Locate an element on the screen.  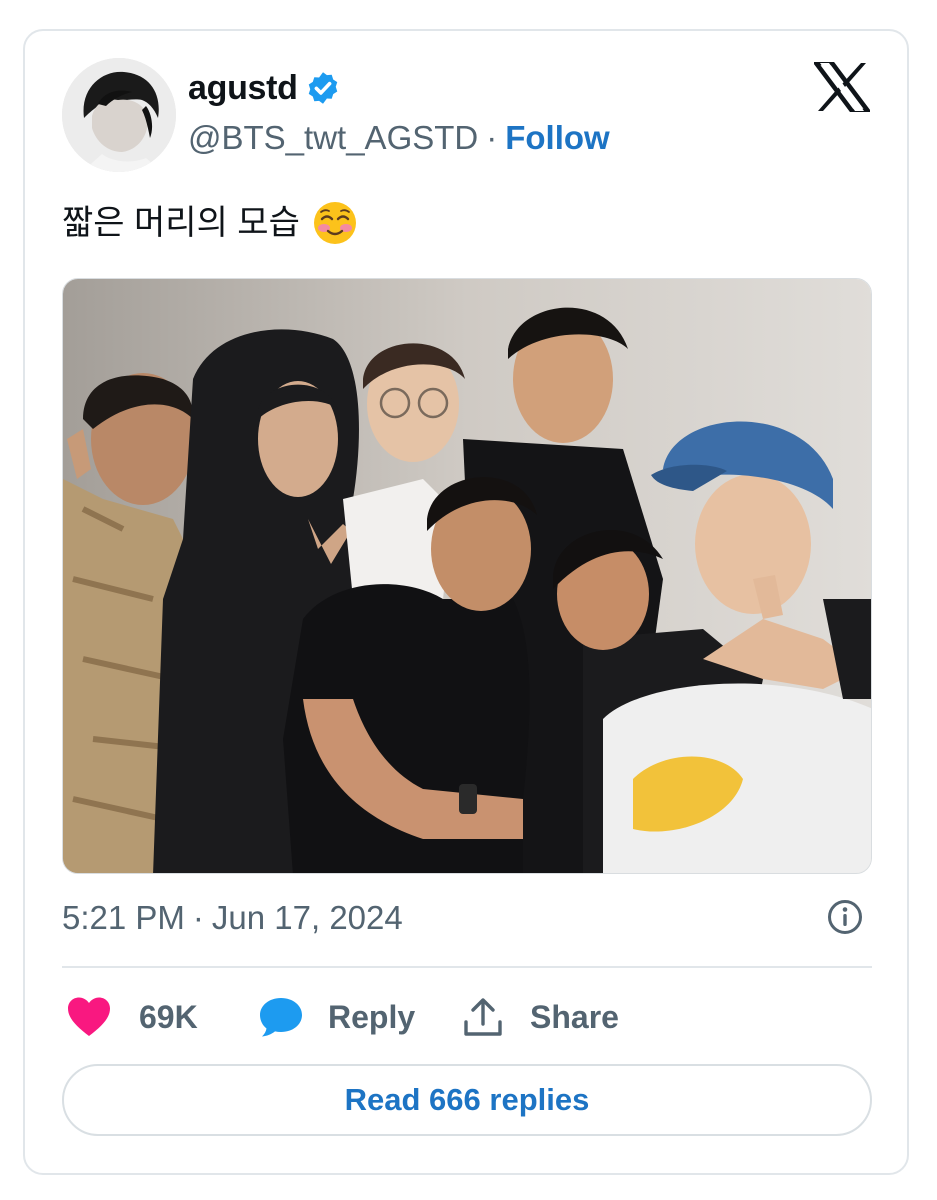
smiling-face-with-blush-icon is located at coordinates (334, 223).